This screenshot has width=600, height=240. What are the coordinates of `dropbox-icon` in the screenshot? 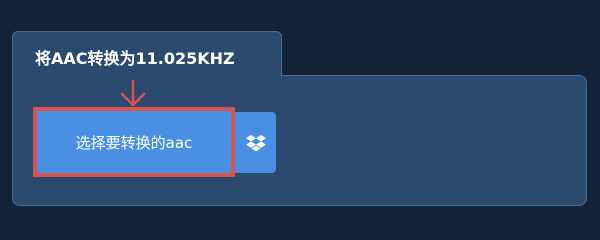 It's located at (255, 142).